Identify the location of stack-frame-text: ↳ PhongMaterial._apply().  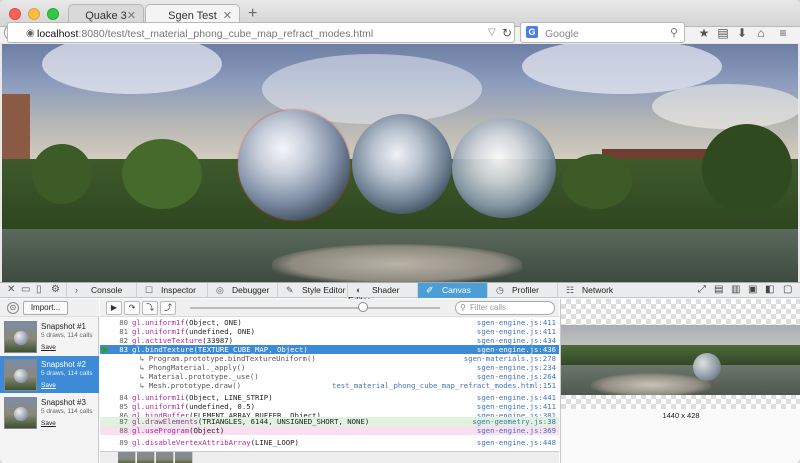
(193, 367).